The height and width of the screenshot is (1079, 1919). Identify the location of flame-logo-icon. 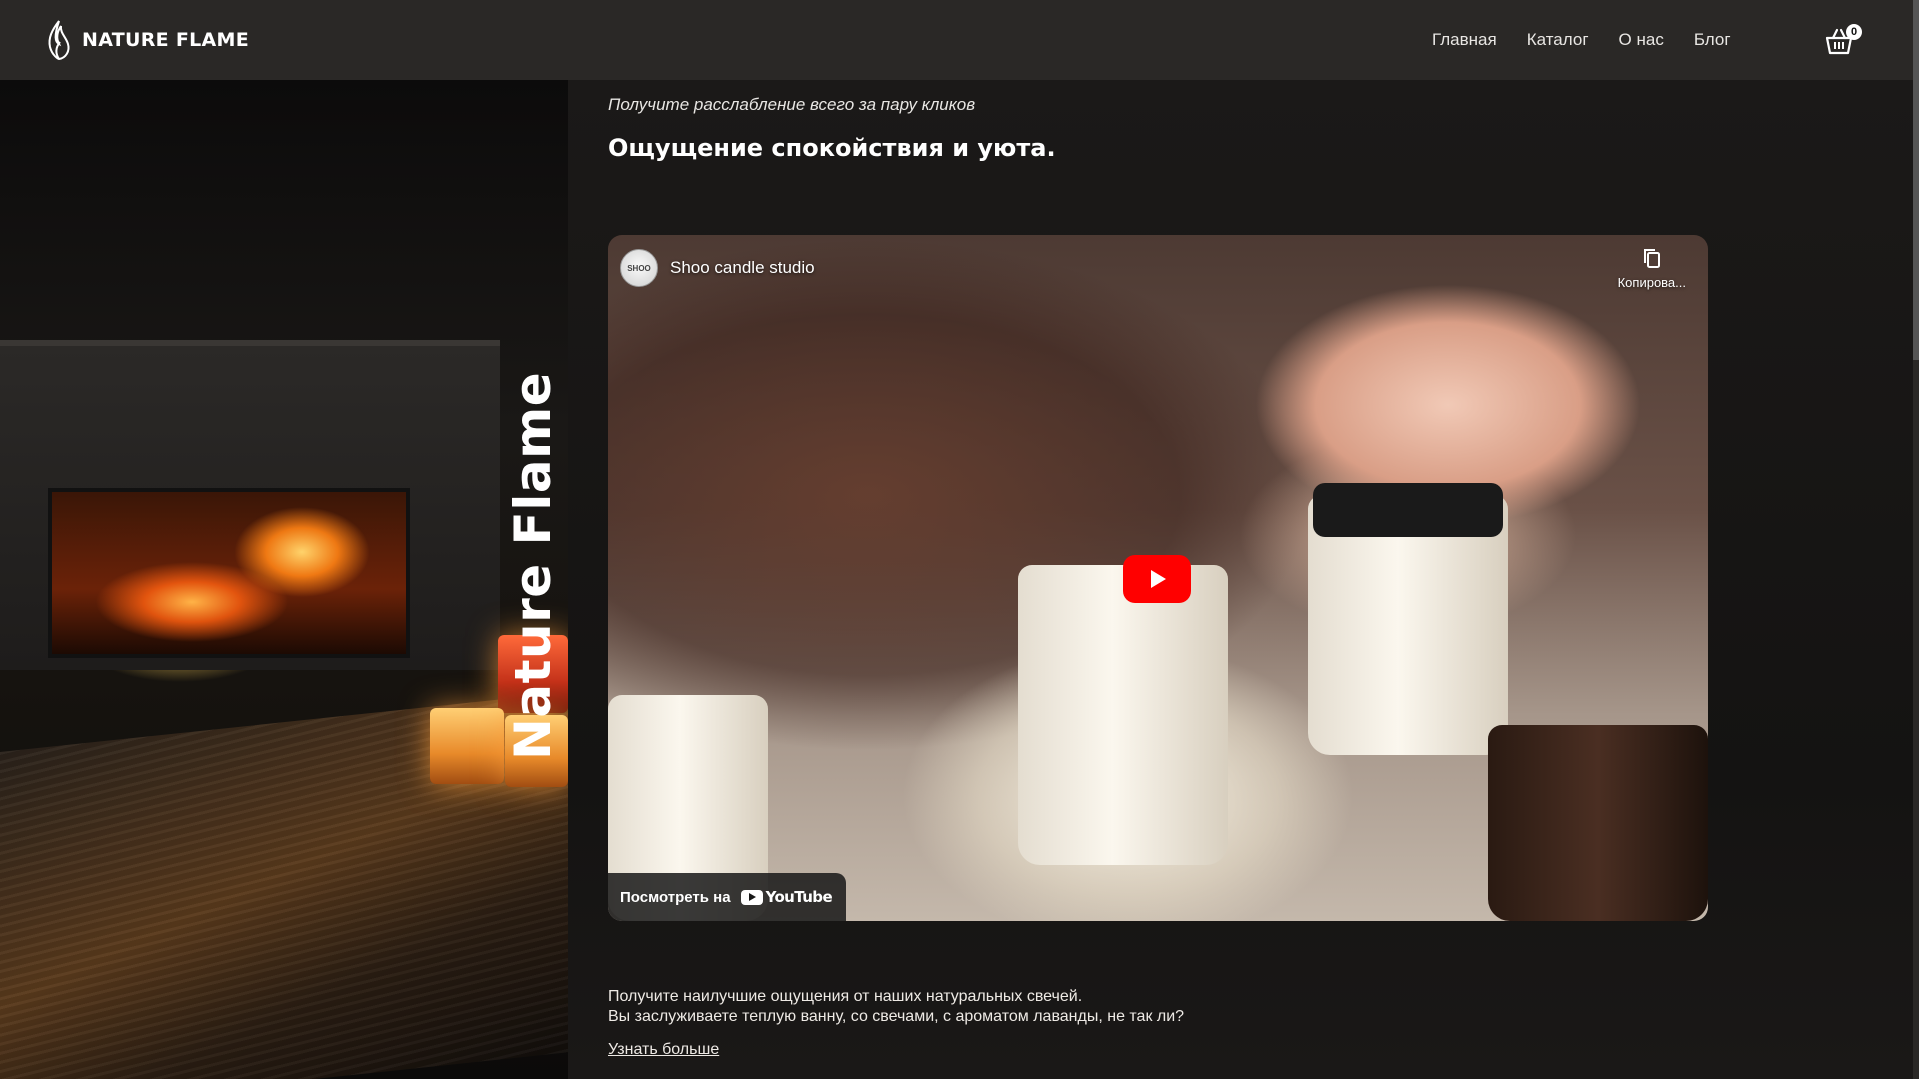
(59, 40).